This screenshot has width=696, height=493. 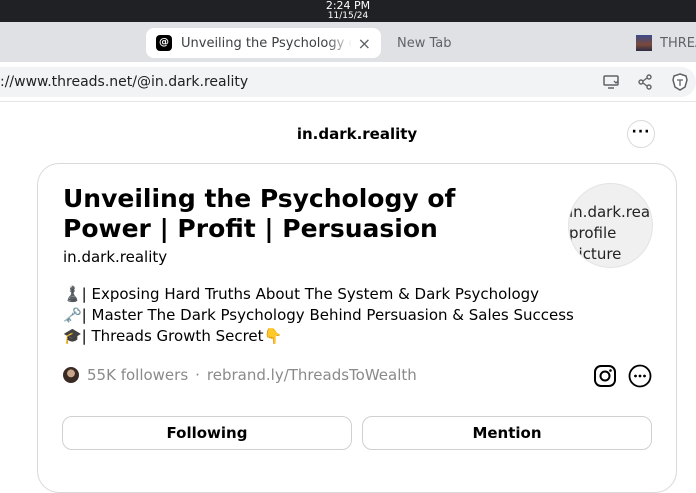 I want to click on profile-picture: in.dark.reality's profile picture, so click(x=610, y=225).